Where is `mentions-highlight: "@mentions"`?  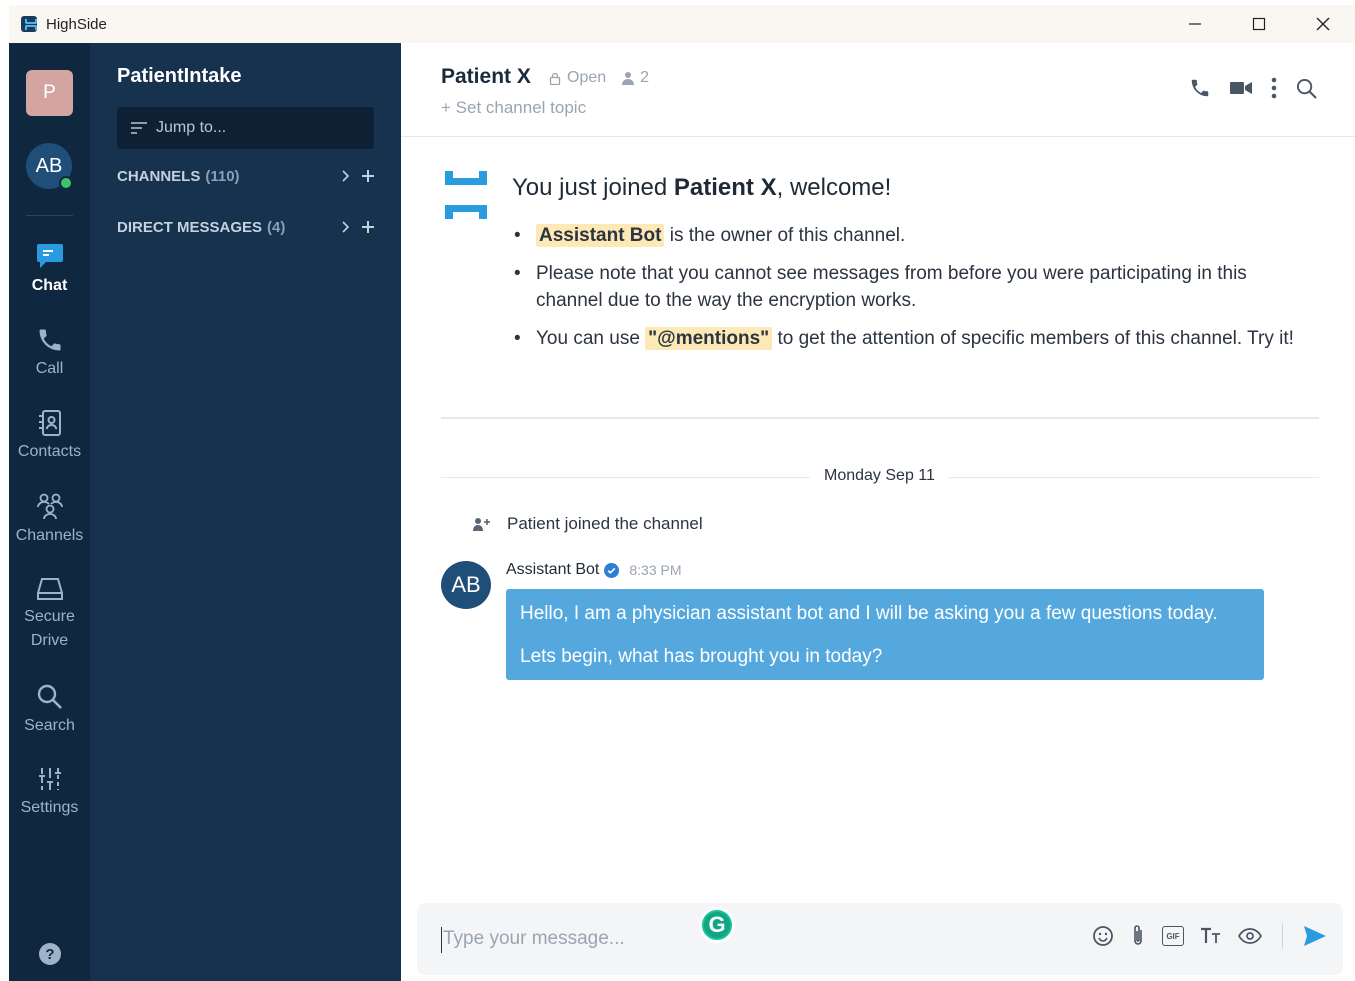 mentions-highlight: "@mentions" is located at coordinates (709, 338).